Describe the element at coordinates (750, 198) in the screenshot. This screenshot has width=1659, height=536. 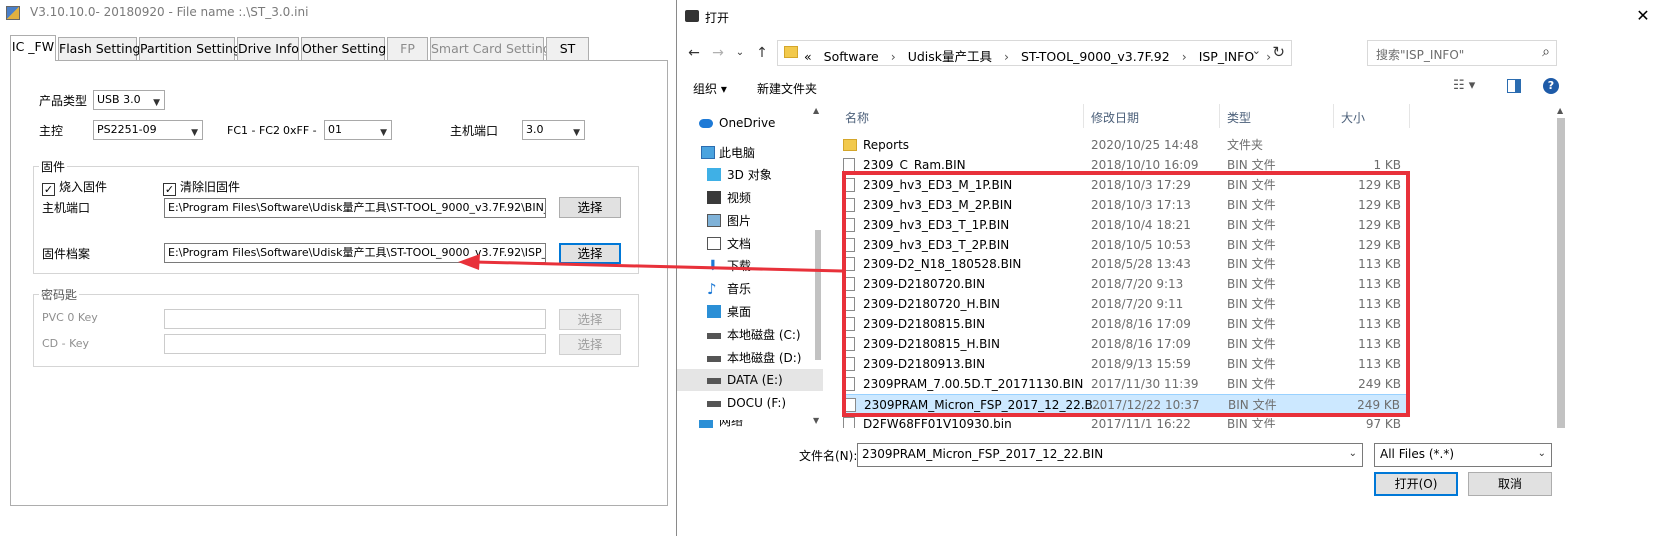
I see `nav-videos: 视频` at that location.